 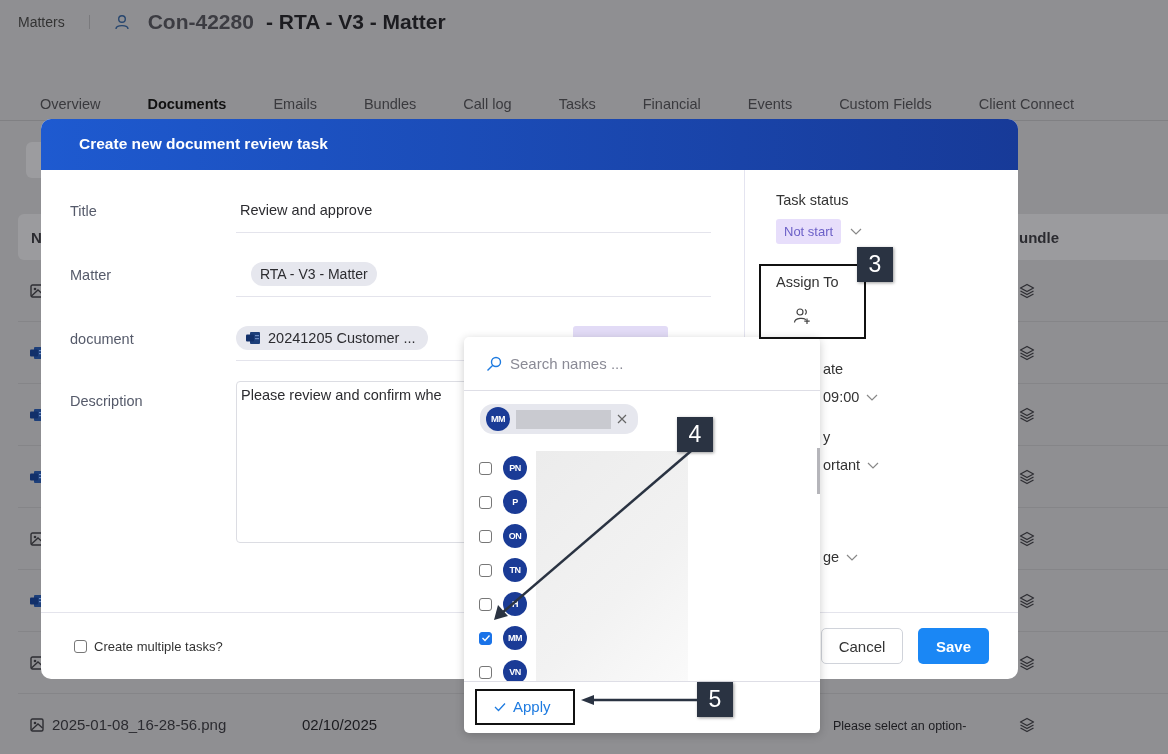 What do you see at coordinates (577, 108) in the screenshot?
I see `tab: Tasks` at bounding box center [577, 108].